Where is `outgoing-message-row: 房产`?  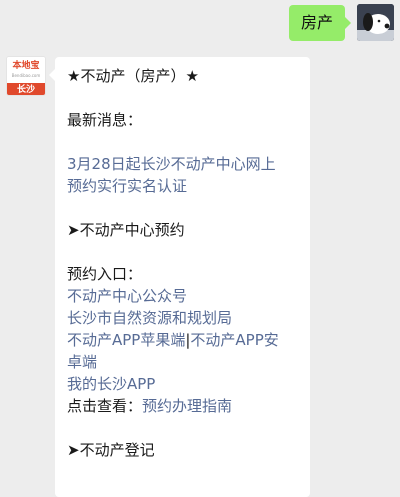
outgoing-message-row: 房产 is located at coordinates (200, 22).